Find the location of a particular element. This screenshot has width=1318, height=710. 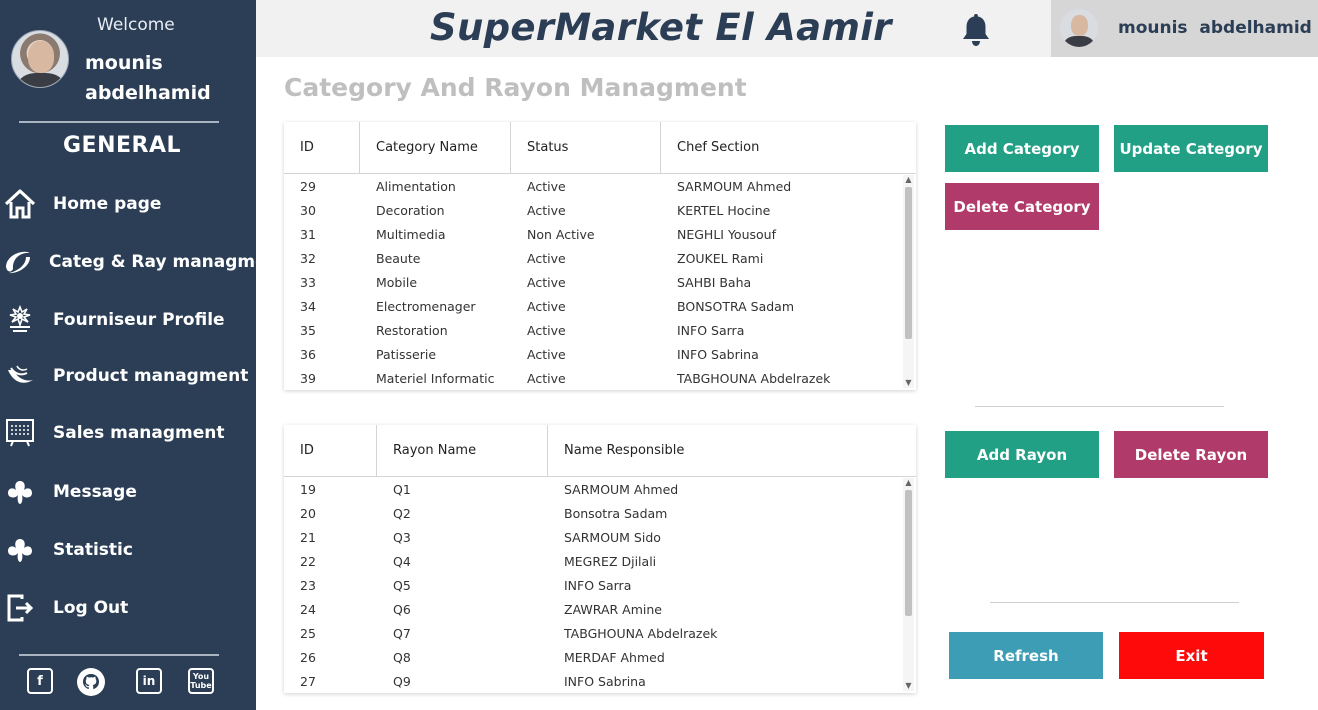

sidebar-item-fournisseur: Fourniseur Profile is located at coordinates (128, 320).